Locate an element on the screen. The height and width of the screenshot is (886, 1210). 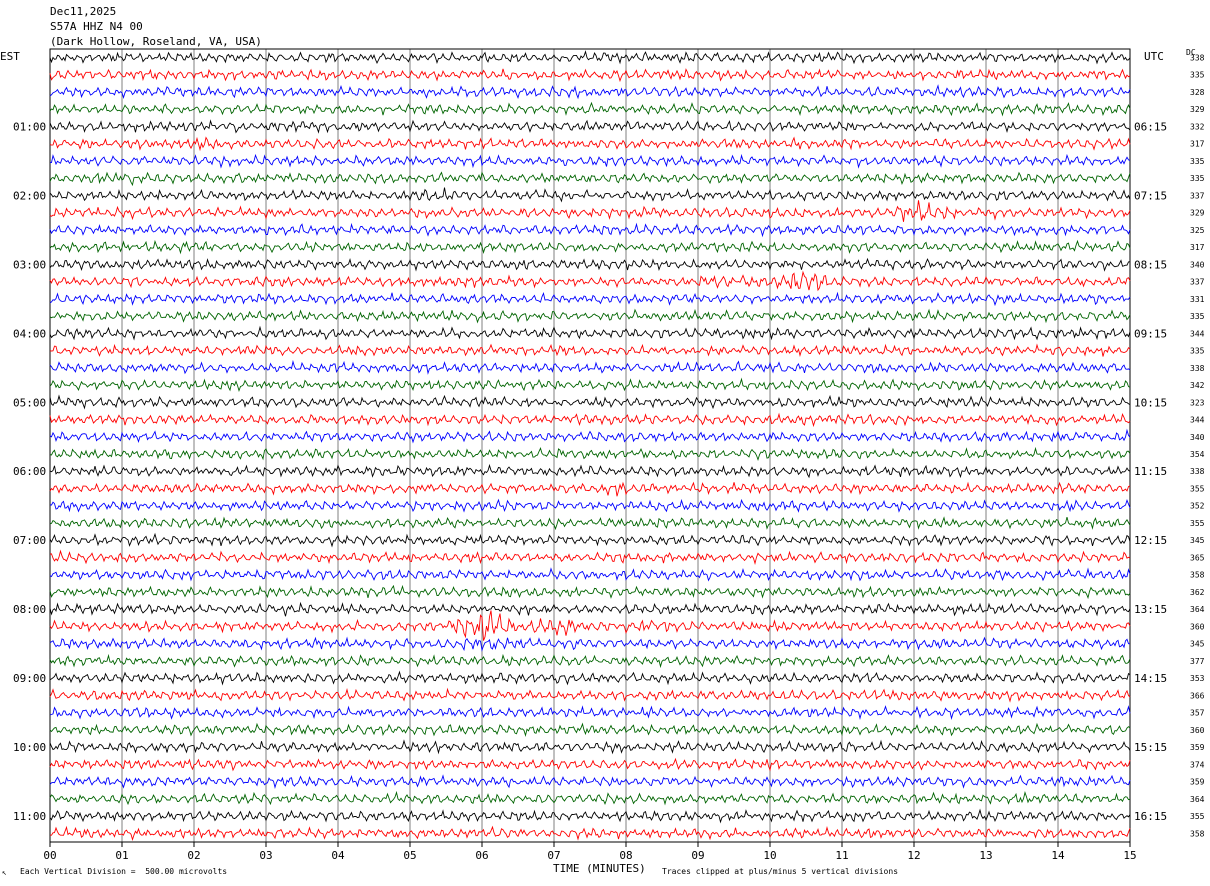
x-tick-label: 00 is located at coordinates (49, 855).